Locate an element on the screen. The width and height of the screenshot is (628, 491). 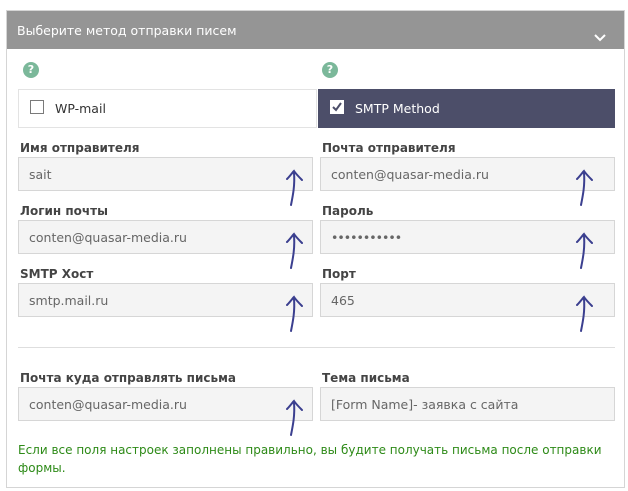
divider is located at coordinates (316, 347).